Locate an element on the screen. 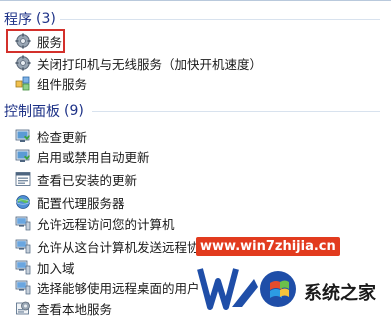 The image size is (391, 332). result-item-view-local-services: 查看本地服务 is located at coordinates (63, 308).